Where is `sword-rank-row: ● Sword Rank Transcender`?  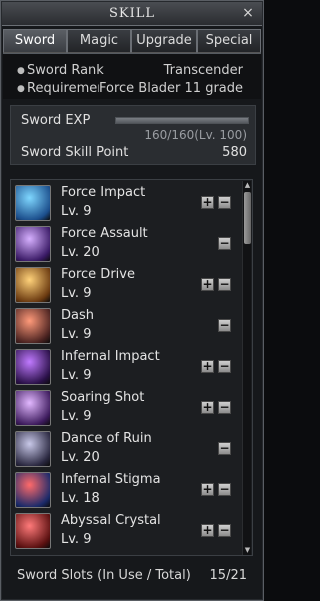 sword-rank-row: ● Sword Rank Transcender is located at coordinates (132, 72).